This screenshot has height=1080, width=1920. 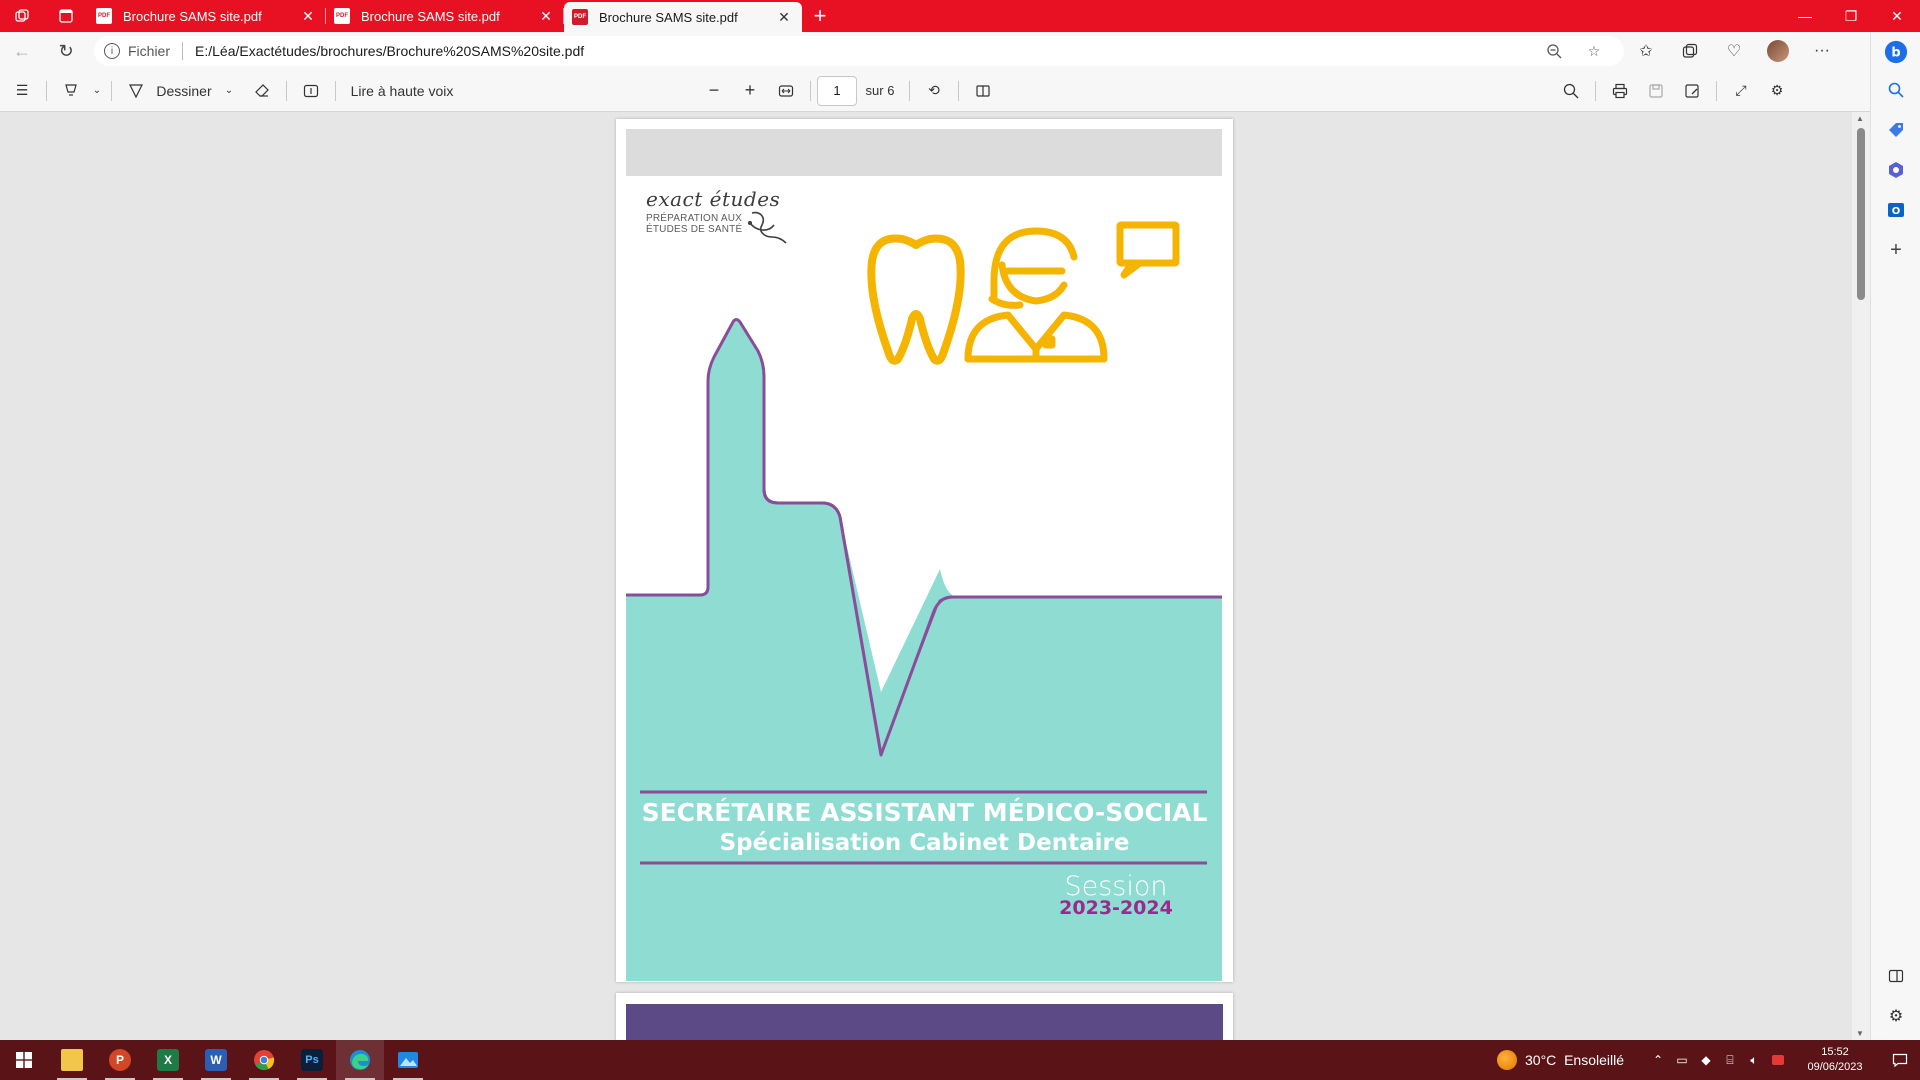 What do you see at coordinates (1805, 16) in the screenshot?
I see `minimize-icon: —` at bounding box center [1805, 16].